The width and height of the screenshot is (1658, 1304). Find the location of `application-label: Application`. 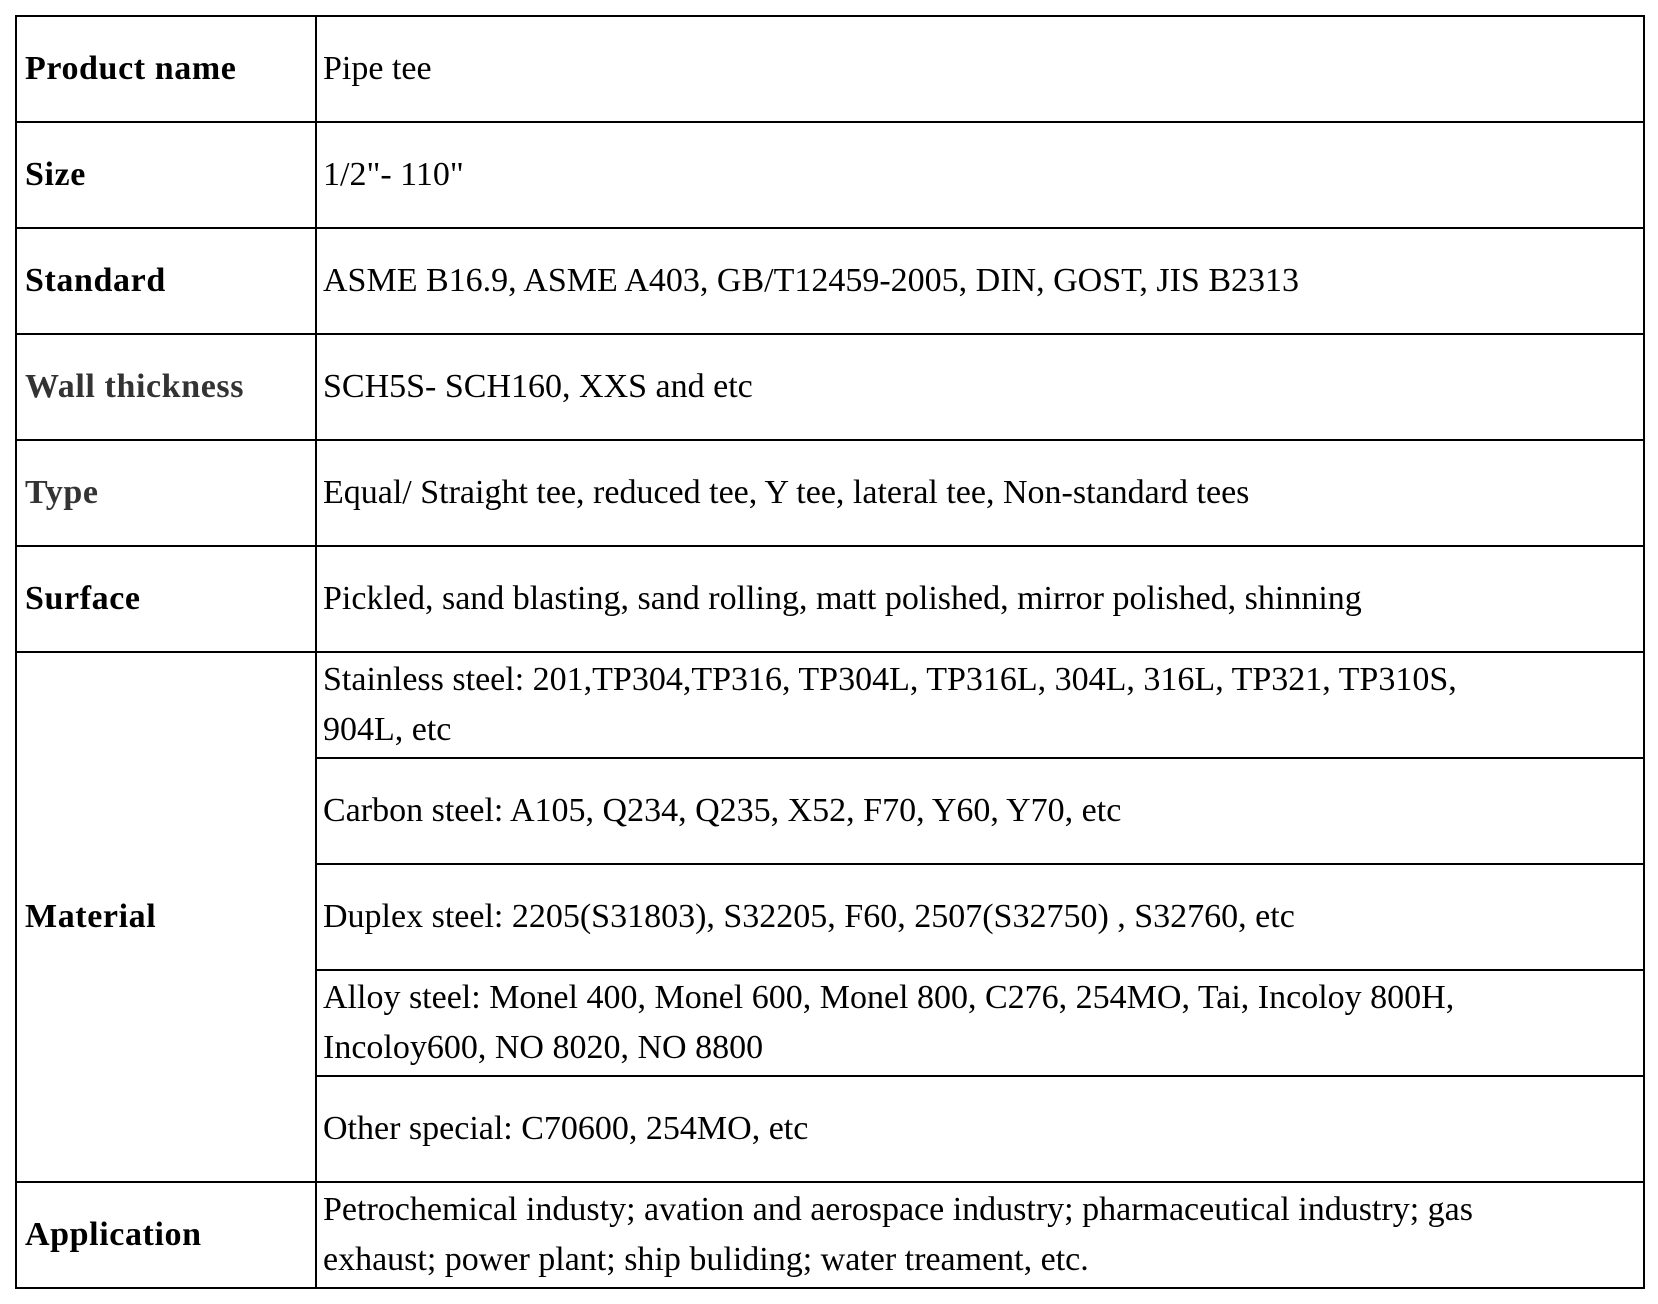

application-label: Application is located at coordinates (166, 1235).